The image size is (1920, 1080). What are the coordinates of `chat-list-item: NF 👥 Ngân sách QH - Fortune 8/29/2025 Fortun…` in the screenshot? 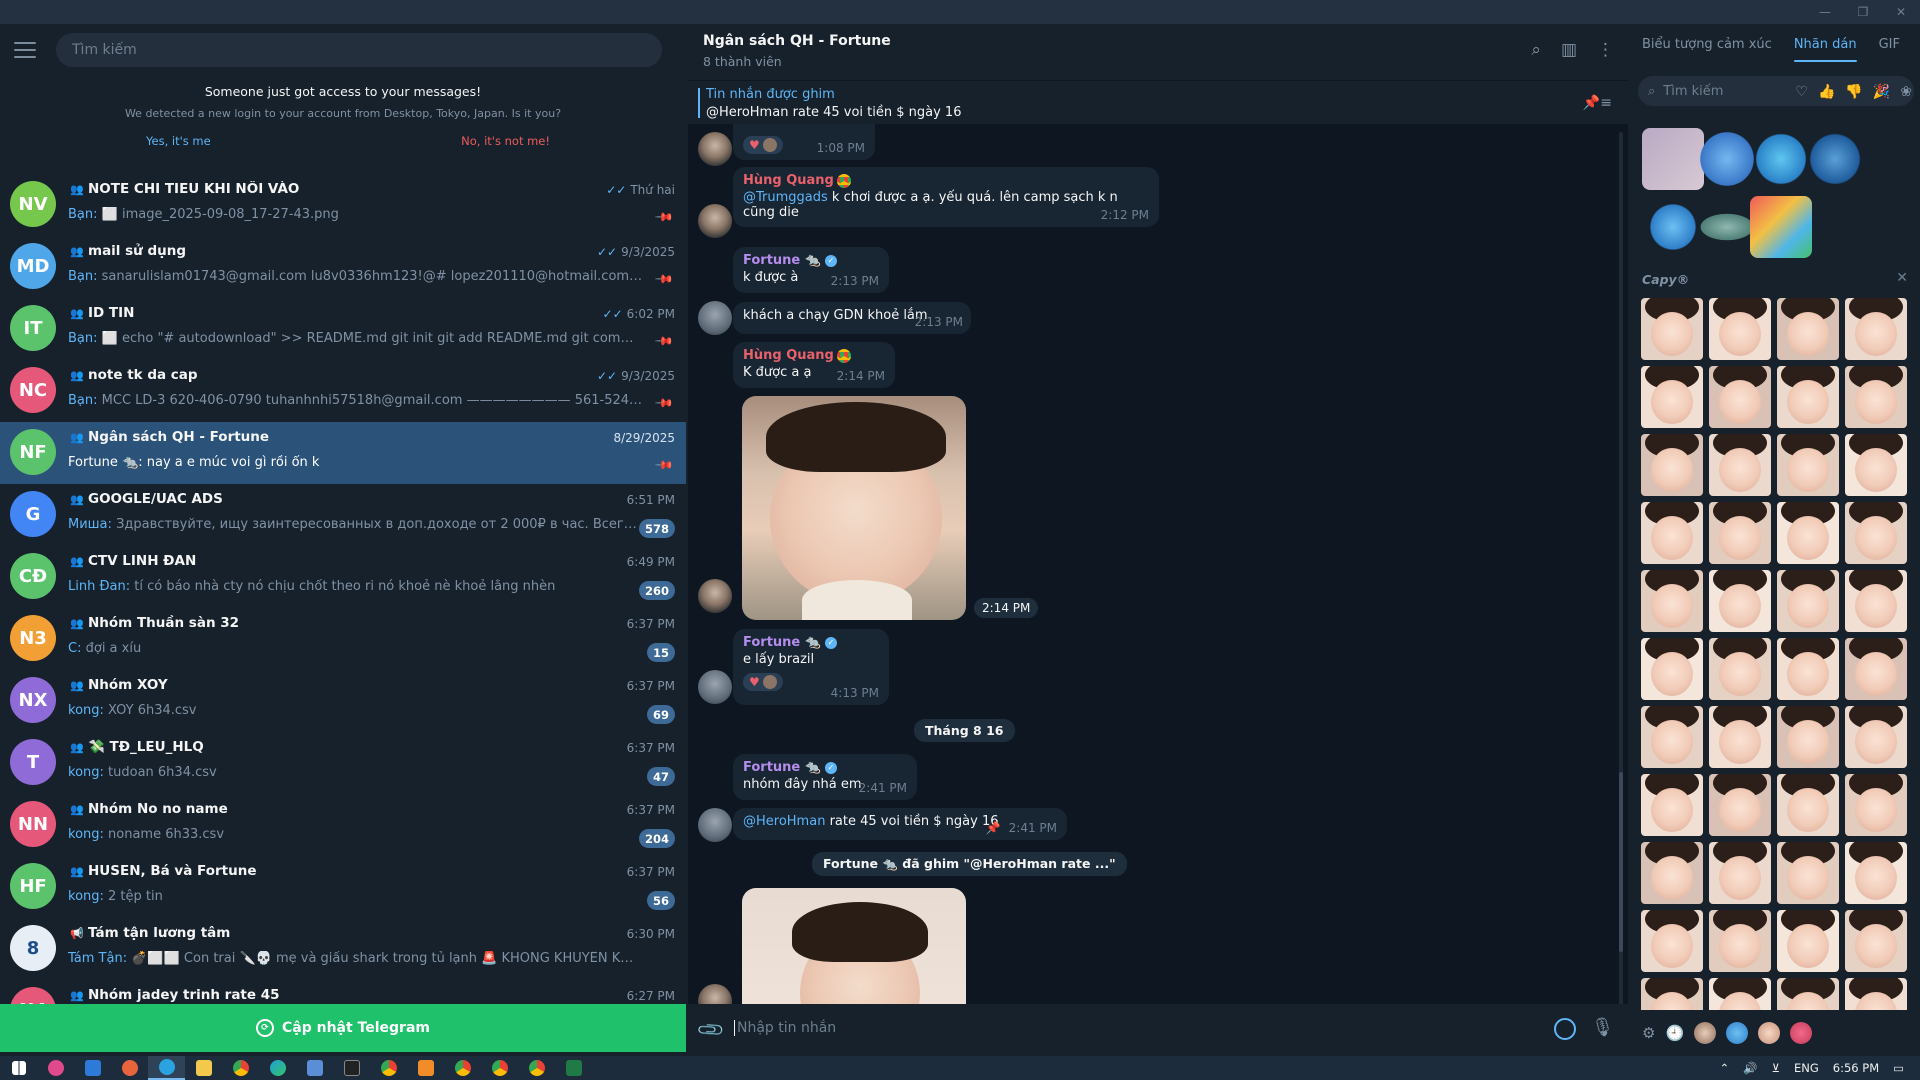 It's located at (343, 453).